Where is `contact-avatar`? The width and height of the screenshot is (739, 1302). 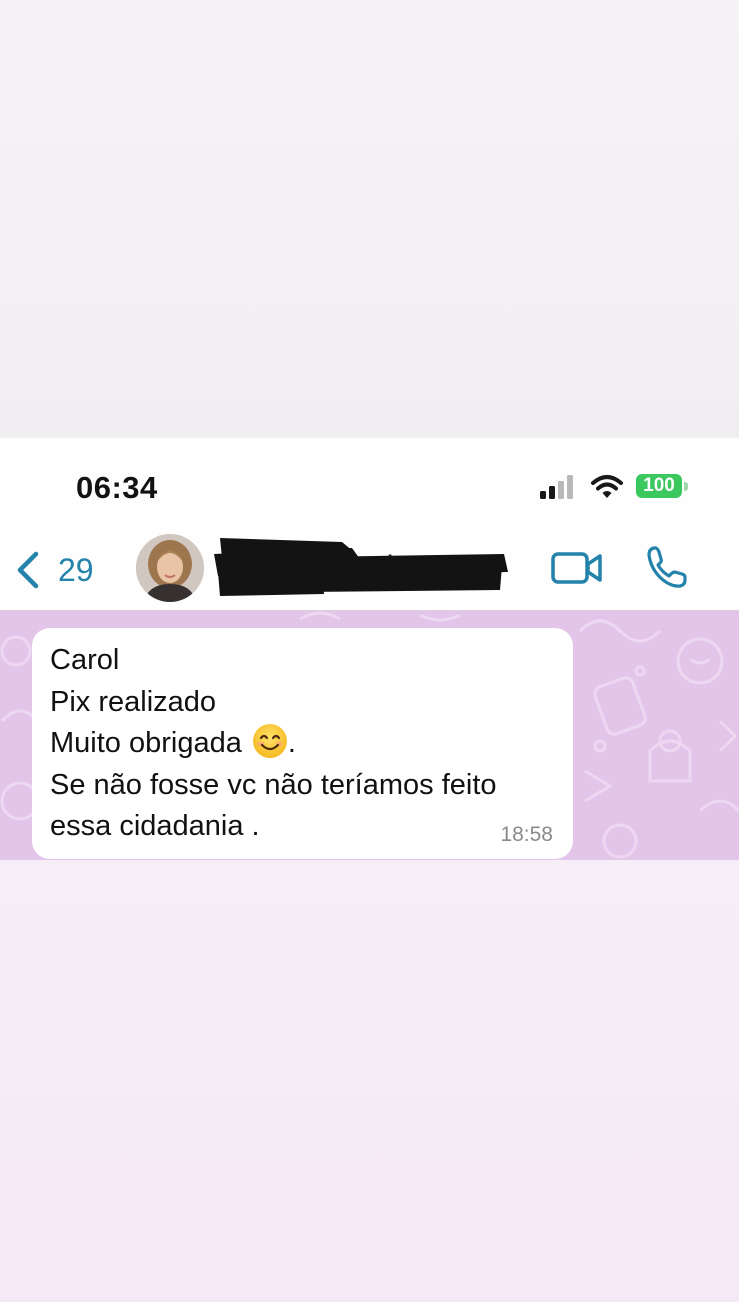
contact-avatar is located at coordinates (170, 568).